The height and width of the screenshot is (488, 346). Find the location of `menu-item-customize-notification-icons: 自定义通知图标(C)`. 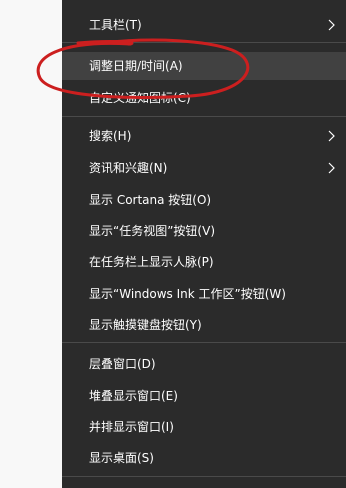

menu-item-customize-notification-icons: 自定义通知图标(C) is located at coordinates (204, 98).